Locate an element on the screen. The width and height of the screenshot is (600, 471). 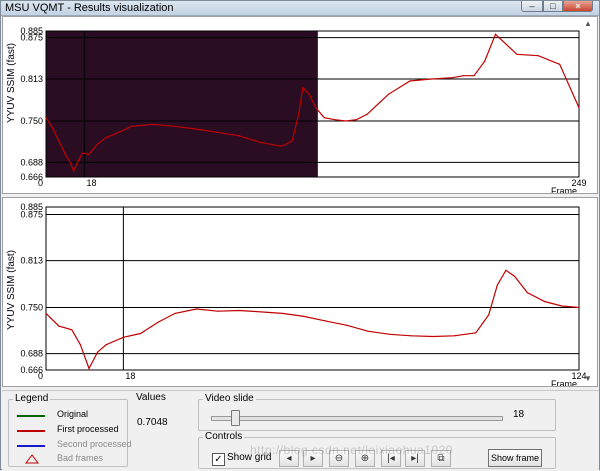
legend-item-original: Original is located at coordinates (71, 415).